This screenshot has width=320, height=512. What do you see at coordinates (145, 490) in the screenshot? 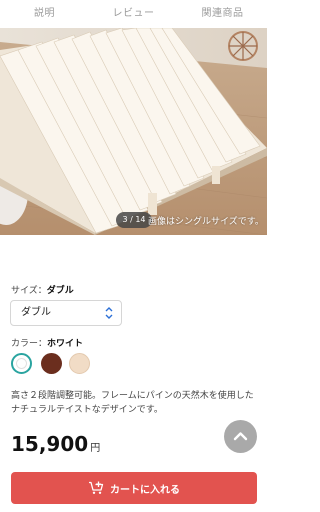
I see `add-to-cart-label: カートに入れる` at bounding box center [145, 490].